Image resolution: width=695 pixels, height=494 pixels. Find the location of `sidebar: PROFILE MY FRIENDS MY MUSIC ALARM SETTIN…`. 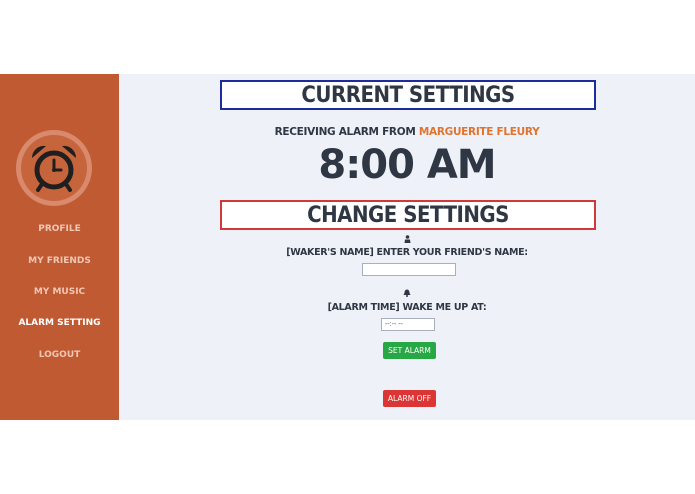

sidebar: PROFILE MY FRIENDS MY MUSIC ALARM SETTIN… is located at coordinates (59, 247).